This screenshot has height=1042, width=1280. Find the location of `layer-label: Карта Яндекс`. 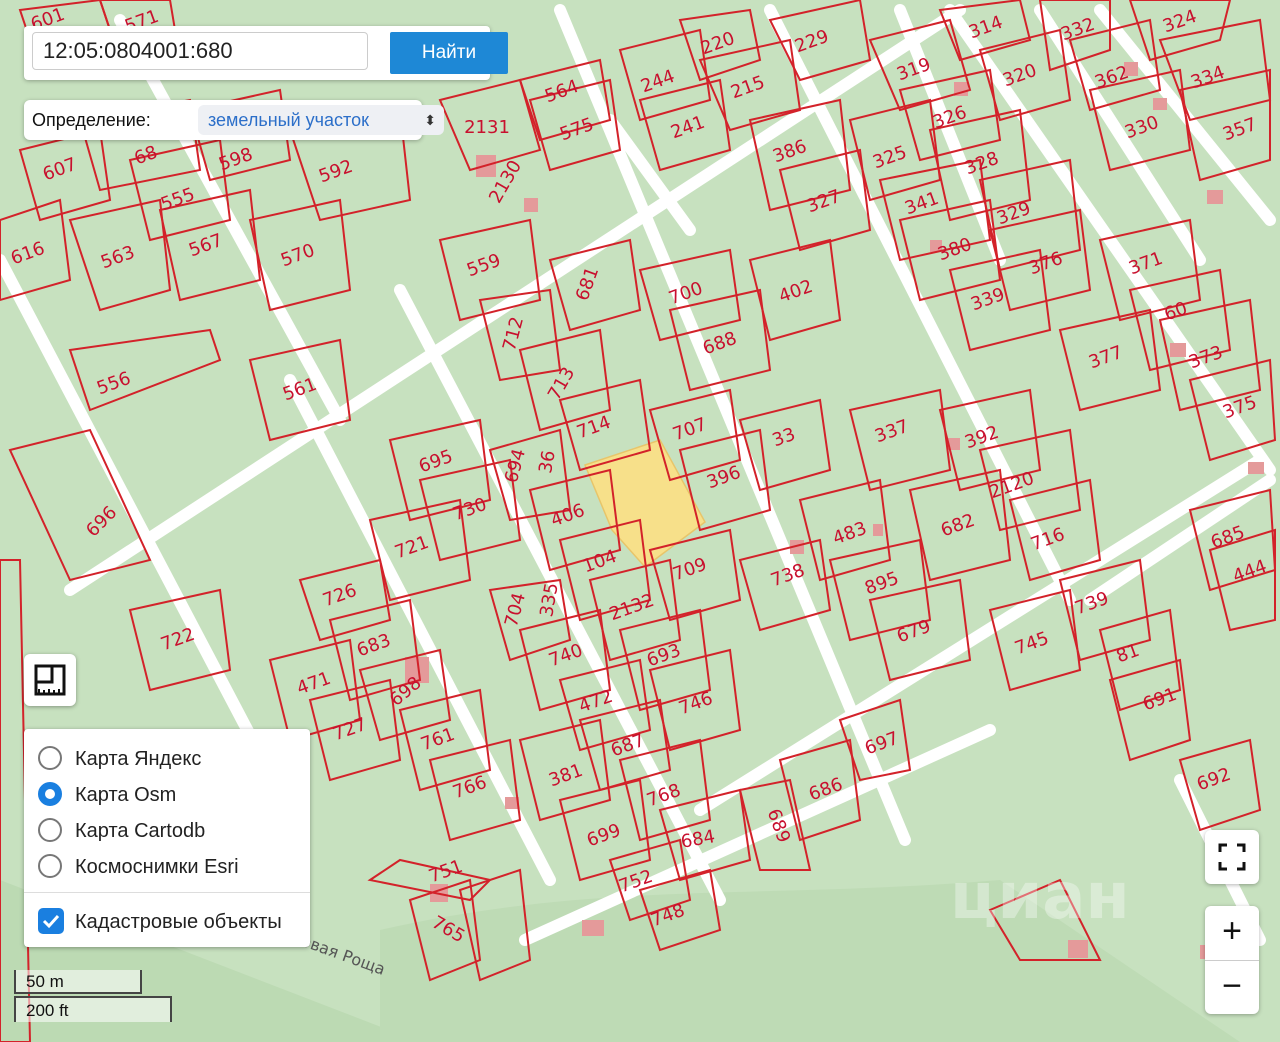

layer-label: Карта Яндекс is located at coordinates (138, 759).